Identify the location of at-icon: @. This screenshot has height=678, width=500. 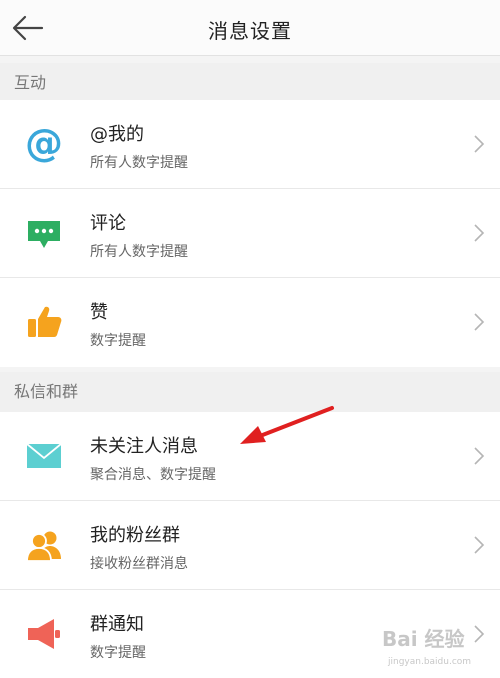
(44, 144).